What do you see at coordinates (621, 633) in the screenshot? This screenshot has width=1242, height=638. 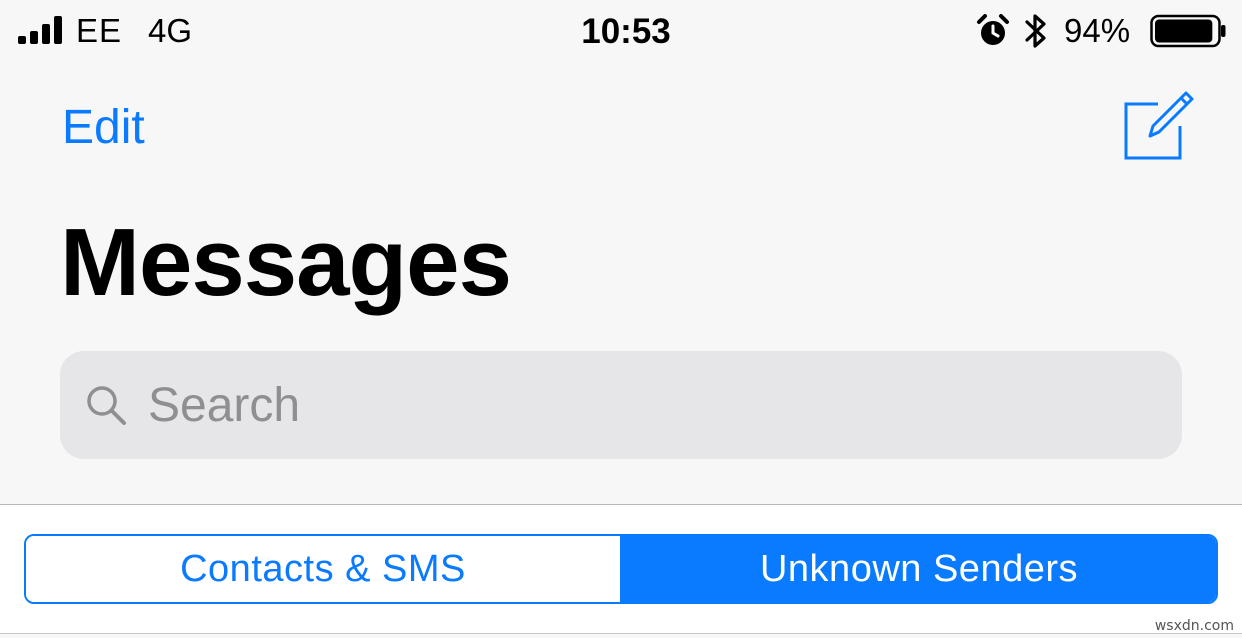 I see `filter-divider` at bounding box center [621, 633].